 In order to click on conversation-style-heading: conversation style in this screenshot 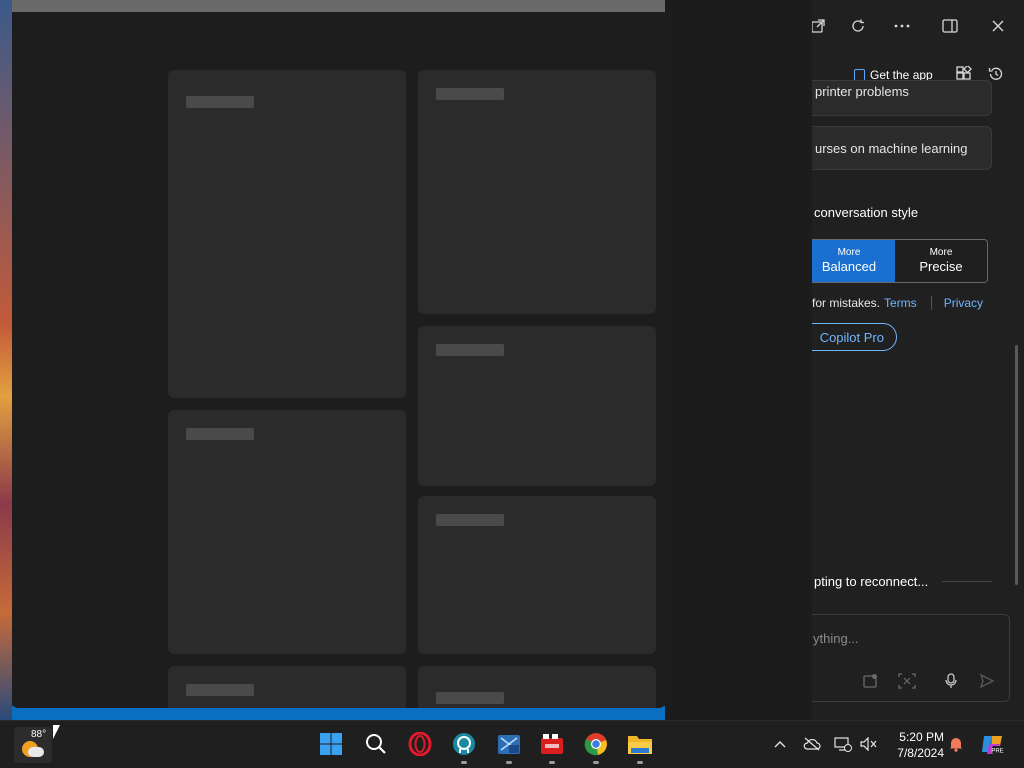, I will do `click(866, 212)`.